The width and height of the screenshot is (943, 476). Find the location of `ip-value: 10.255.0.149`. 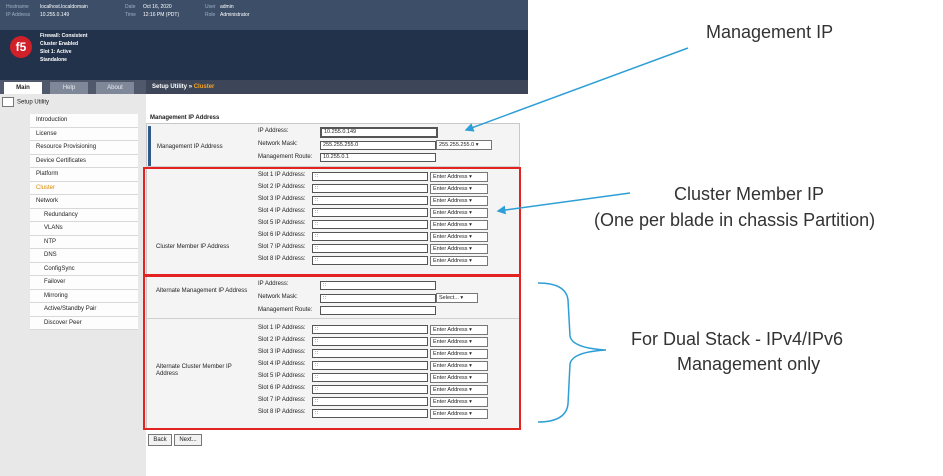

ip-value: 10.255.0.149 is located at coordinates (55, 15).